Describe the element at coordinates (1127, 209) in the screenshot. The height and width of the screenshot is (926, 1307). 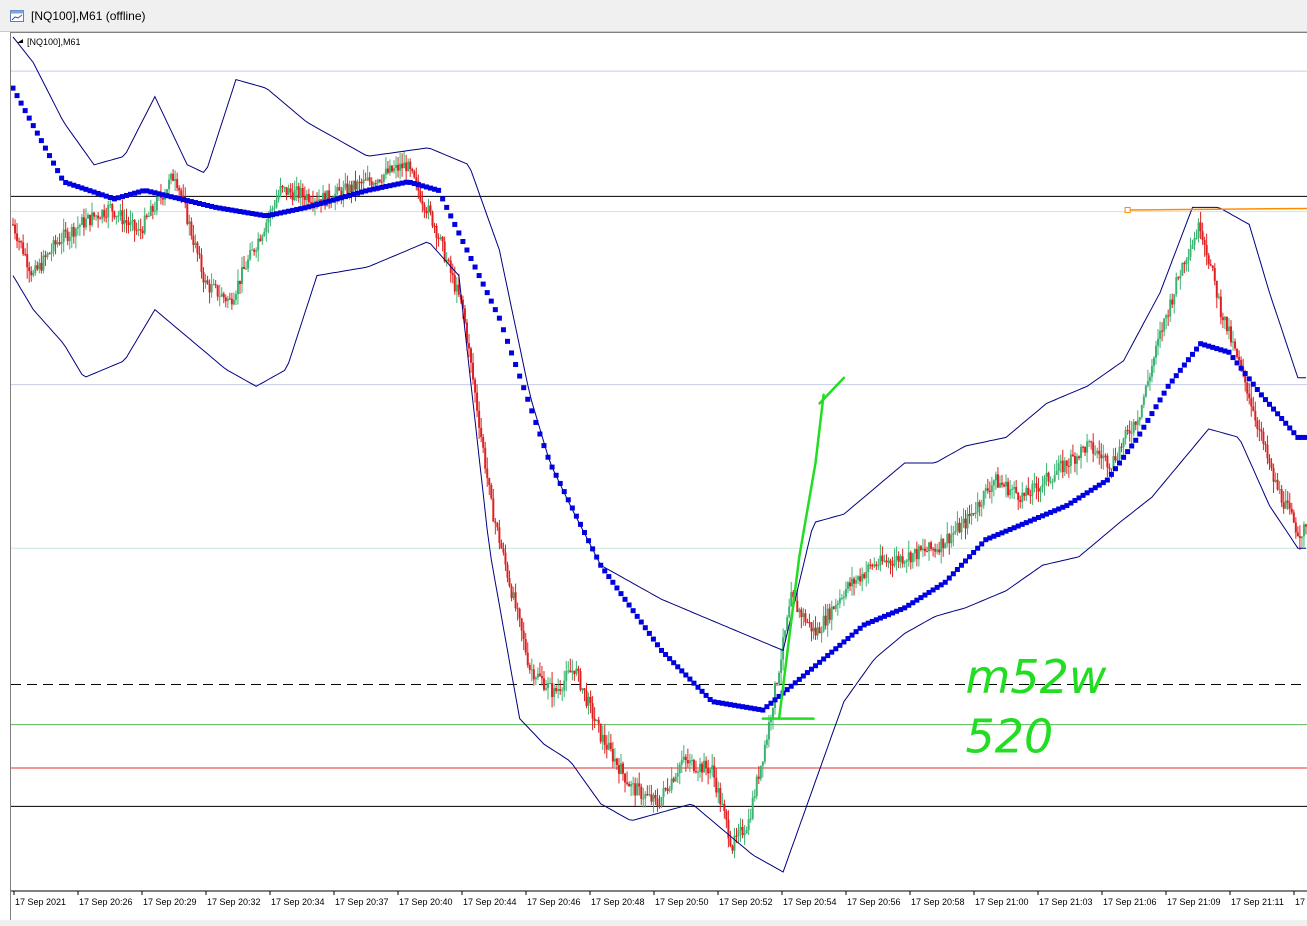
I see `trendline-anchor-handle` at that location.